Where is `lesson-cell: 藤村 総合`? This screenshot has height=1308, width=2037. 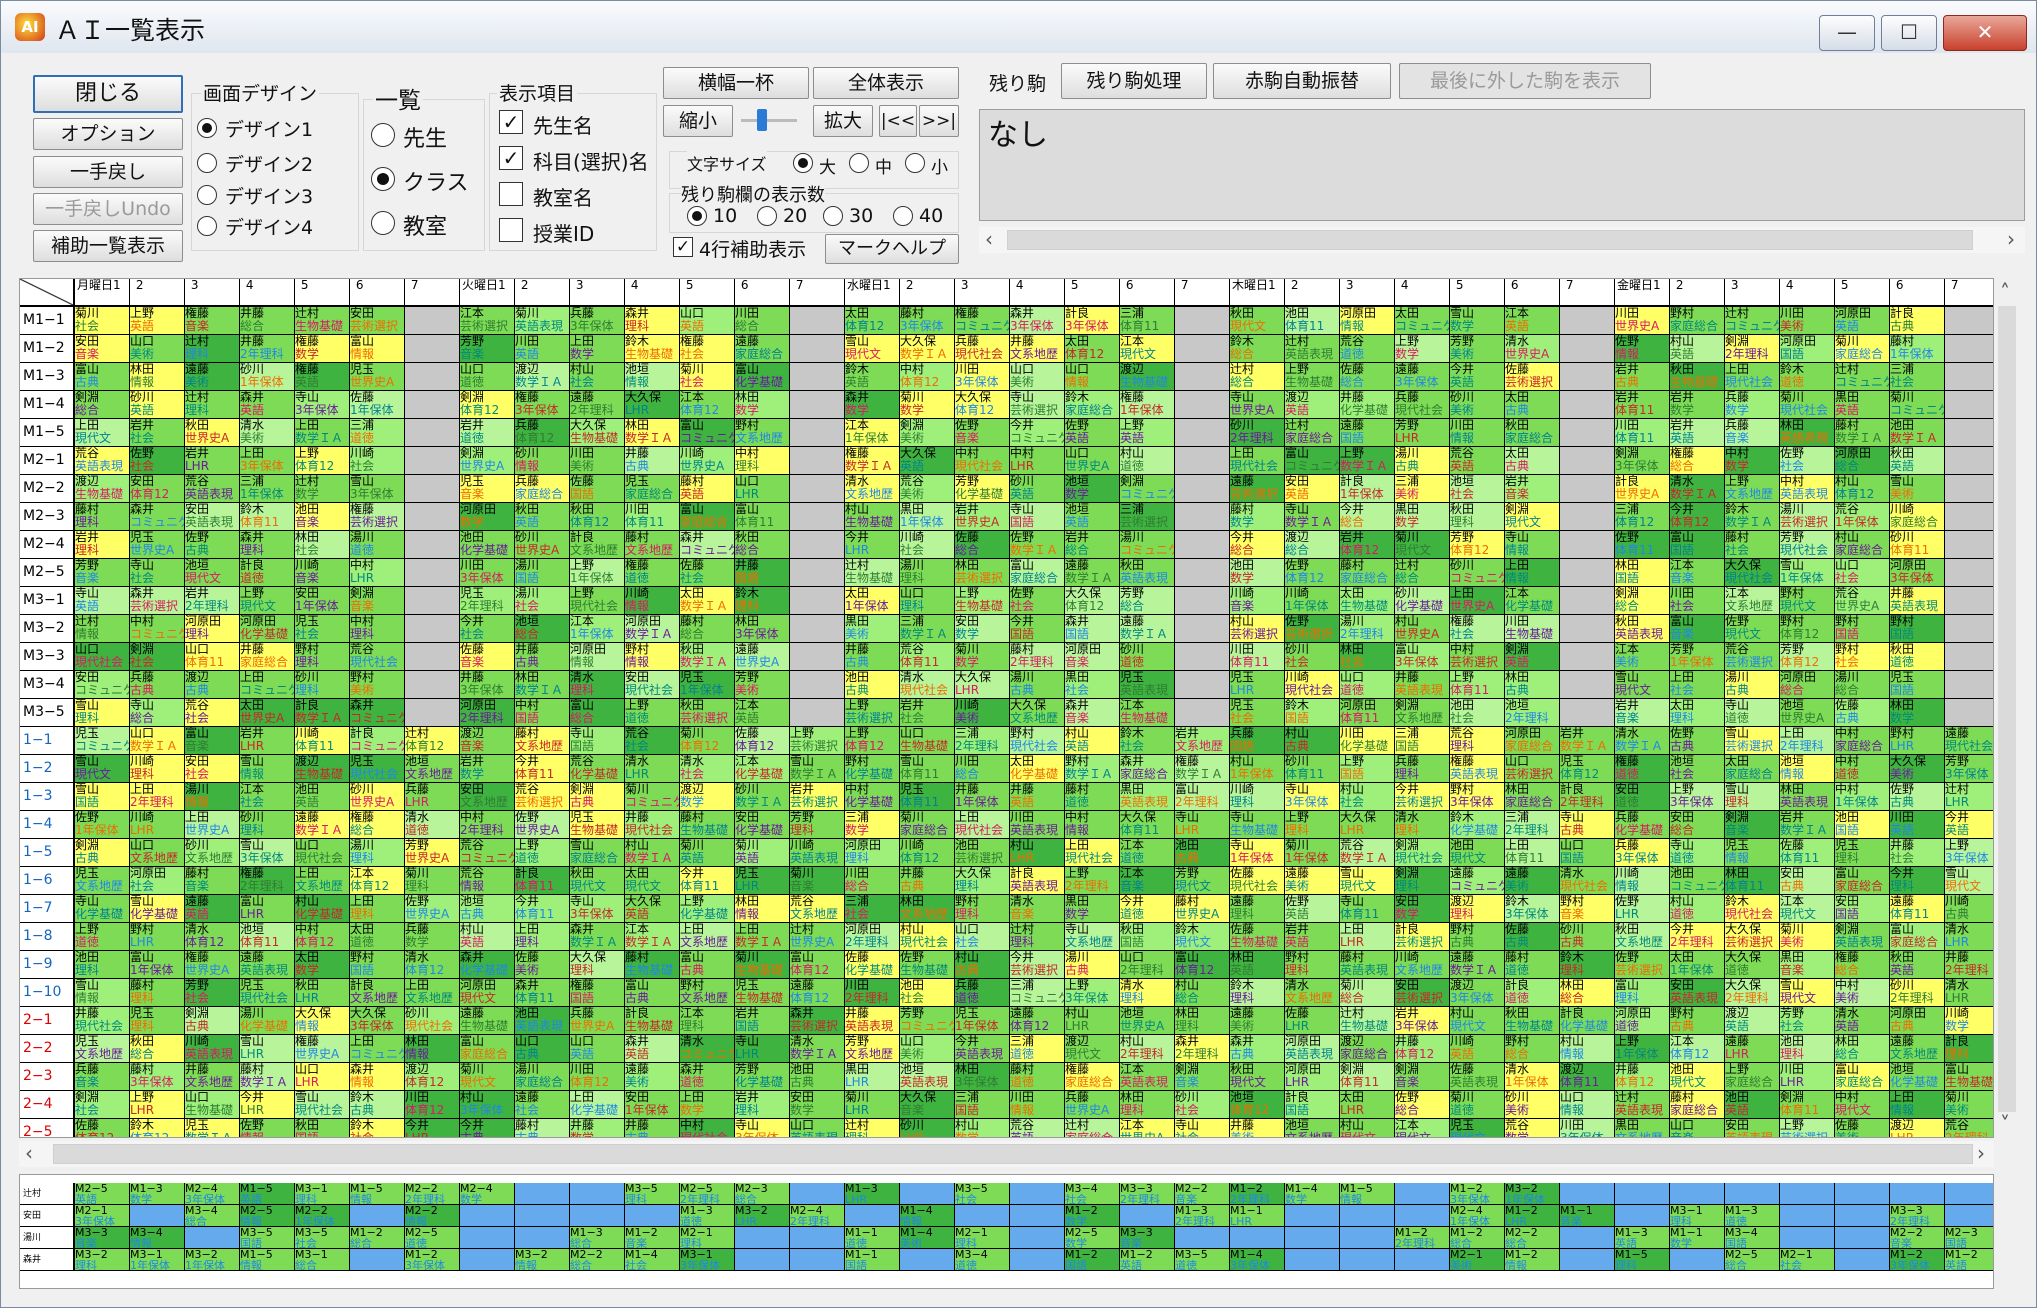
lesson-cell: 藤村 総合 is located at coordinates (707, 629).